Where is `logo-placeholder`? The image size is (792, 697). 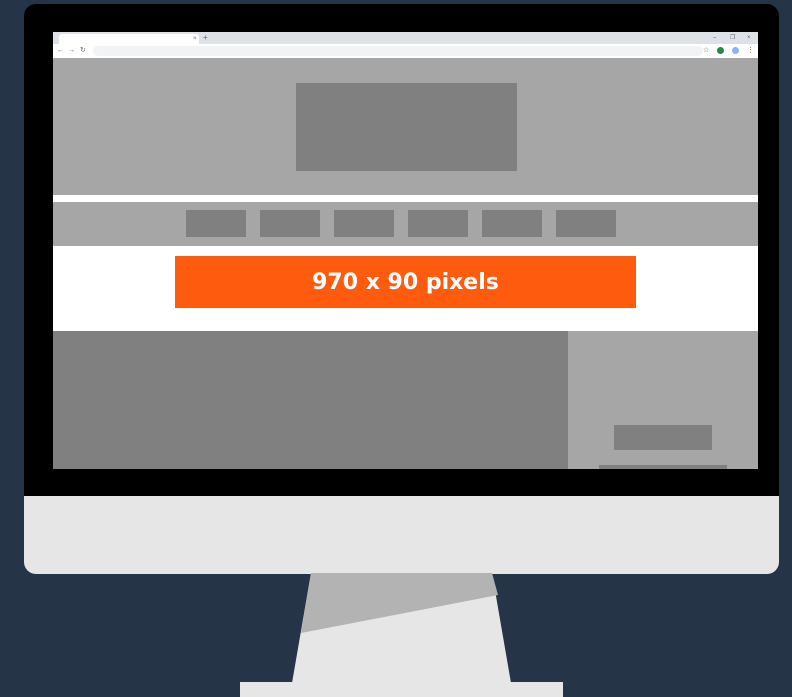
logo-placeholder is located at coordinates (406, 127).